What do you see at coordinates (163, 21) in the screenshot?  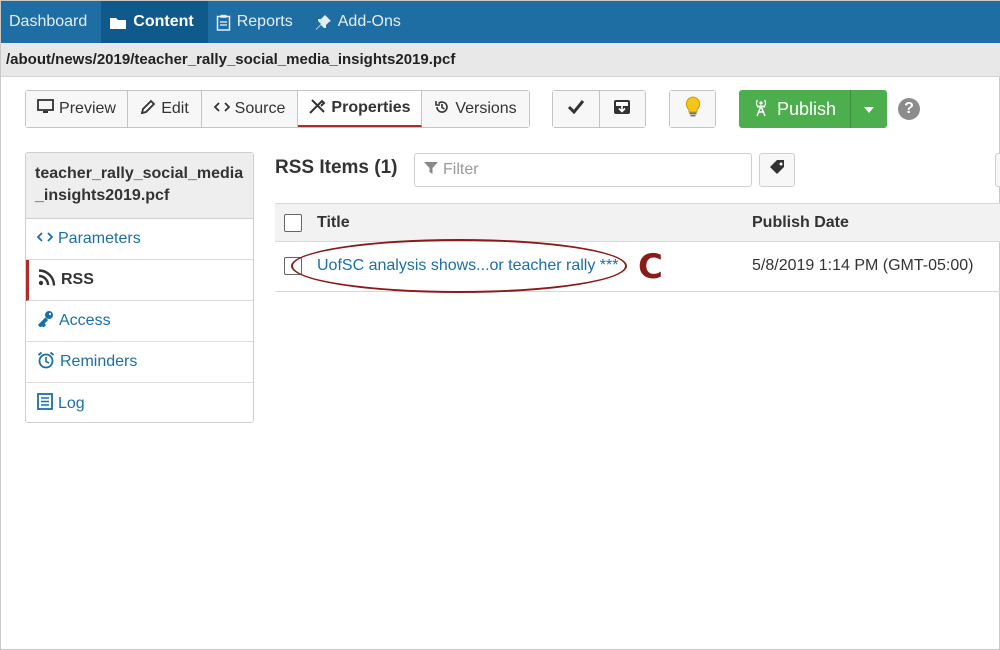 I see `nav-content-label: Content` at bounding box center [163, 21].